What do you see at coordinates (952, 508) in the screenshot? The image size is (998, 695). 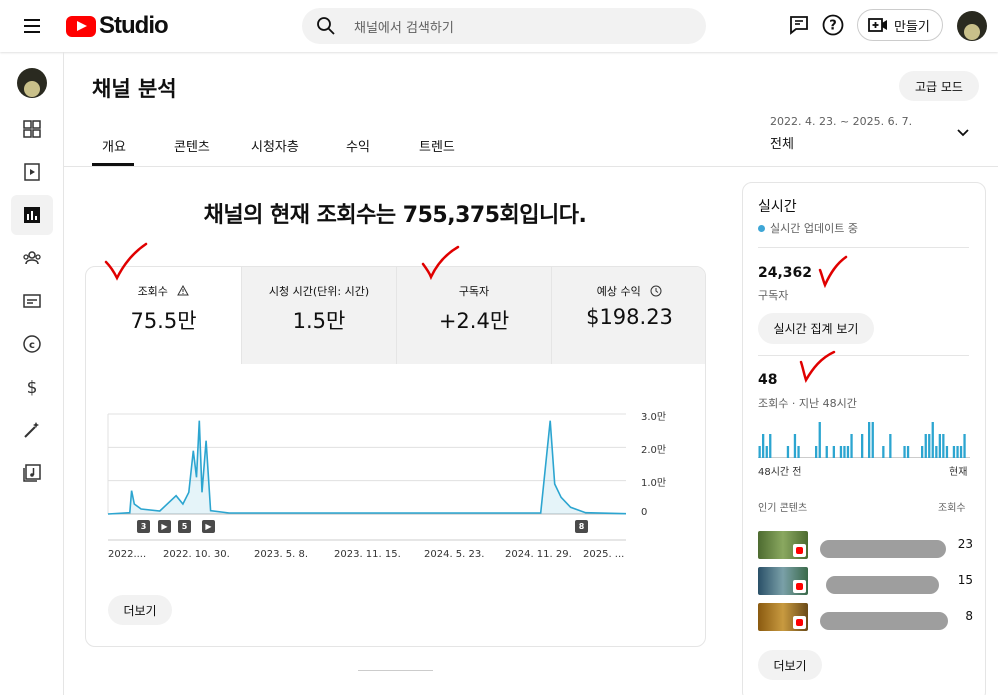 I see `views-column-label: 조회수` at bounding box center [952, 508].